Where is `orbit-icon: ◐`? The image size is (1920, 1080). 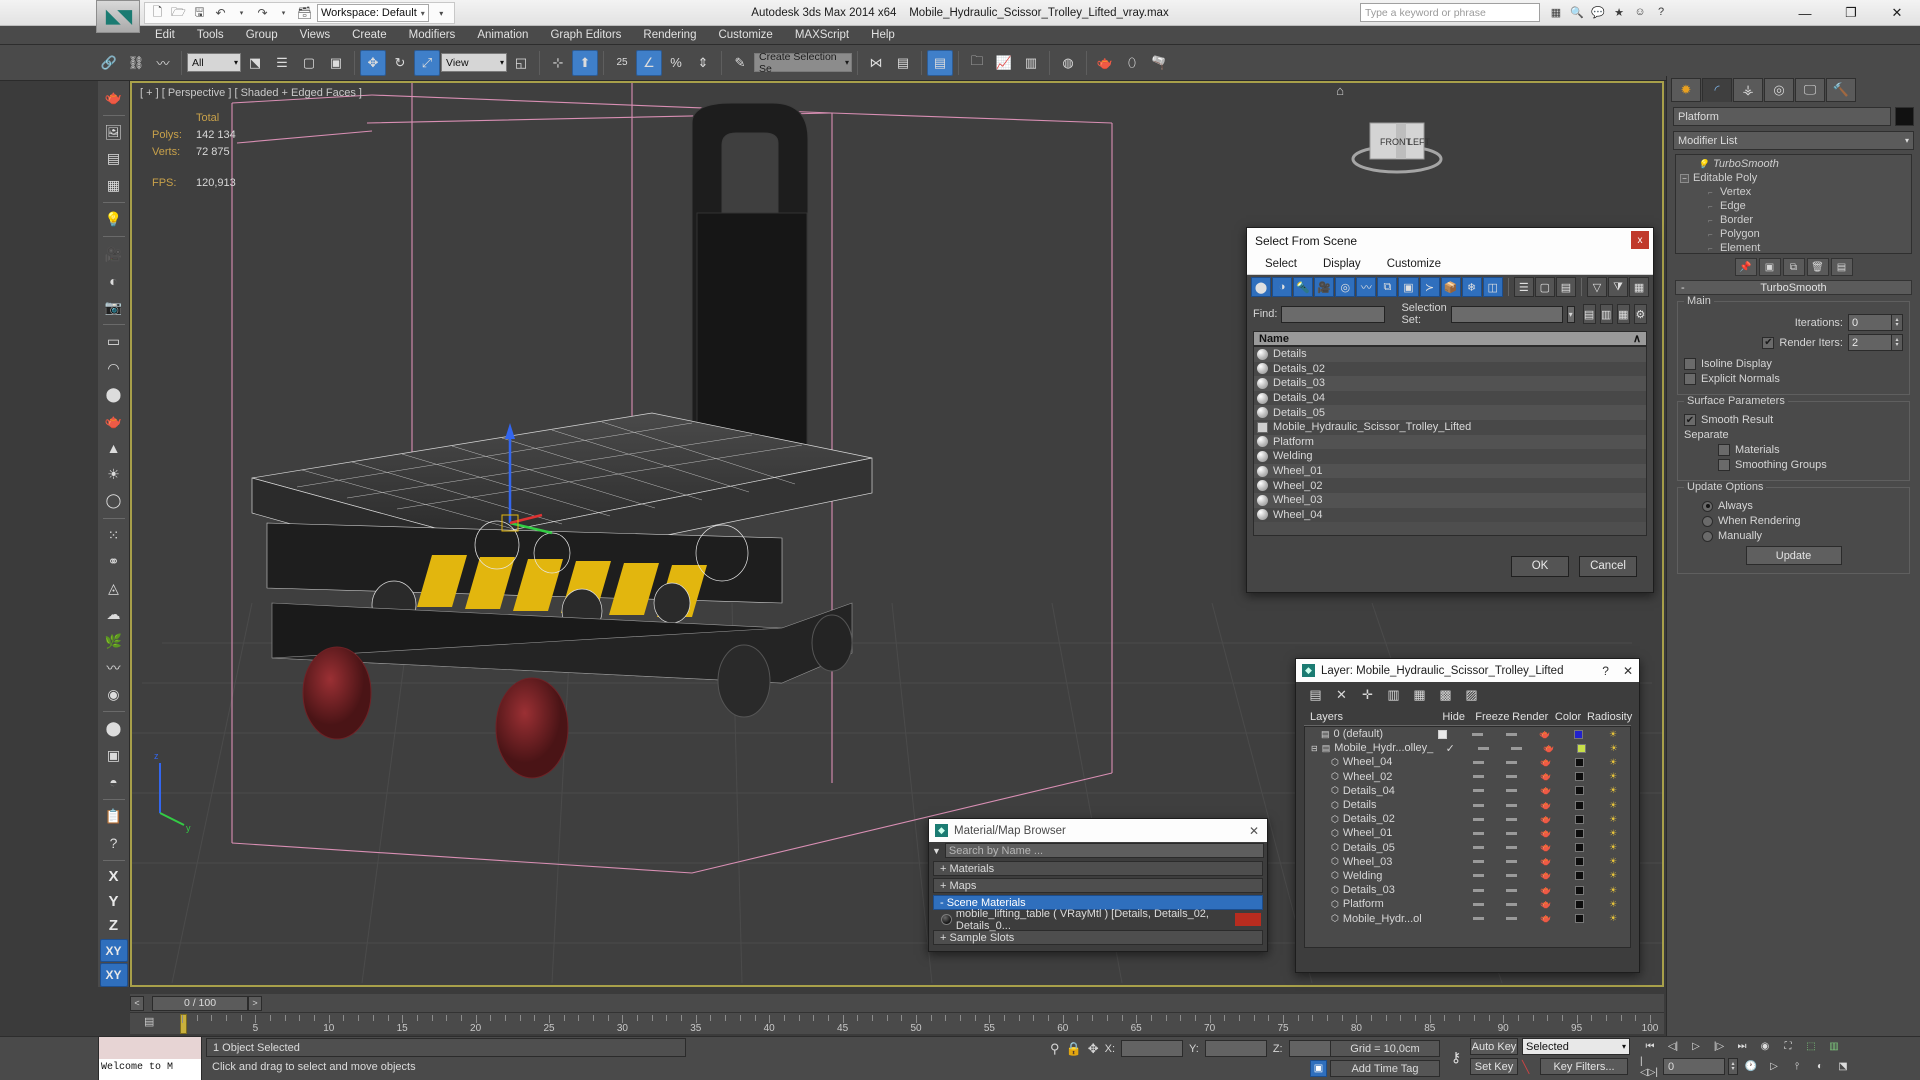
orbit-icon: ◐ is located at coordinates (1820, 1066).